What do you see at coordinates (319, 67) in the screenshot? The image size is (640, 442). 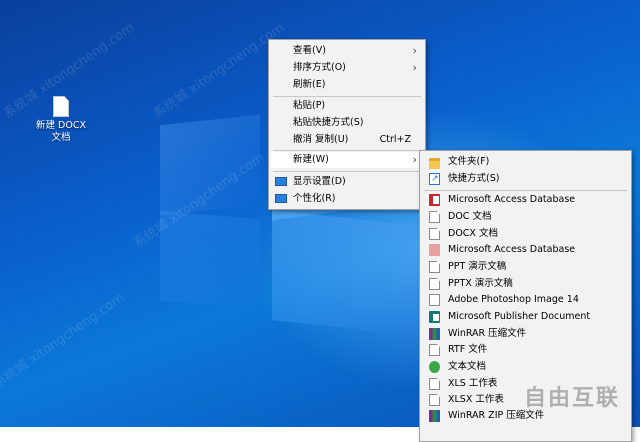 I see `menu-item-label: 排序方式(O)` at bounding box center [319, 67].